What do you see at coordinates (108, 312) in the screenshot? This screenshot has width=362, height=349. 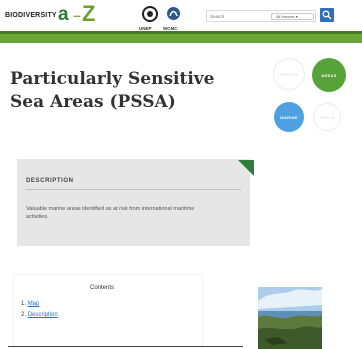 I see `contents-box: Contents 1. Map 2. Description` at bounding box center [108, 312].